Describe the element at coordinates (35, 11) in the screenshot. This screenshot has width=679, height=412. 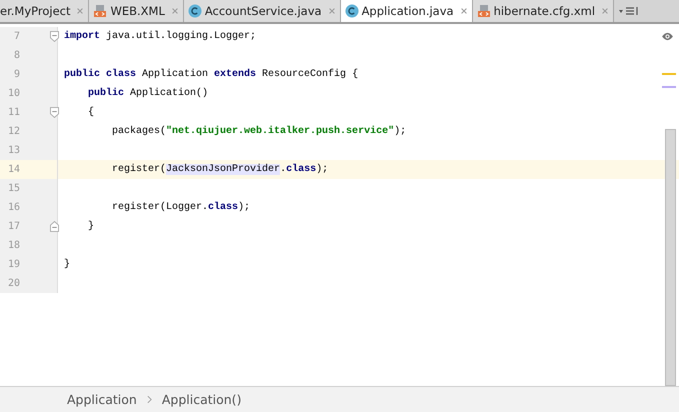
I see `tab-label: er.MyProject` at that location.